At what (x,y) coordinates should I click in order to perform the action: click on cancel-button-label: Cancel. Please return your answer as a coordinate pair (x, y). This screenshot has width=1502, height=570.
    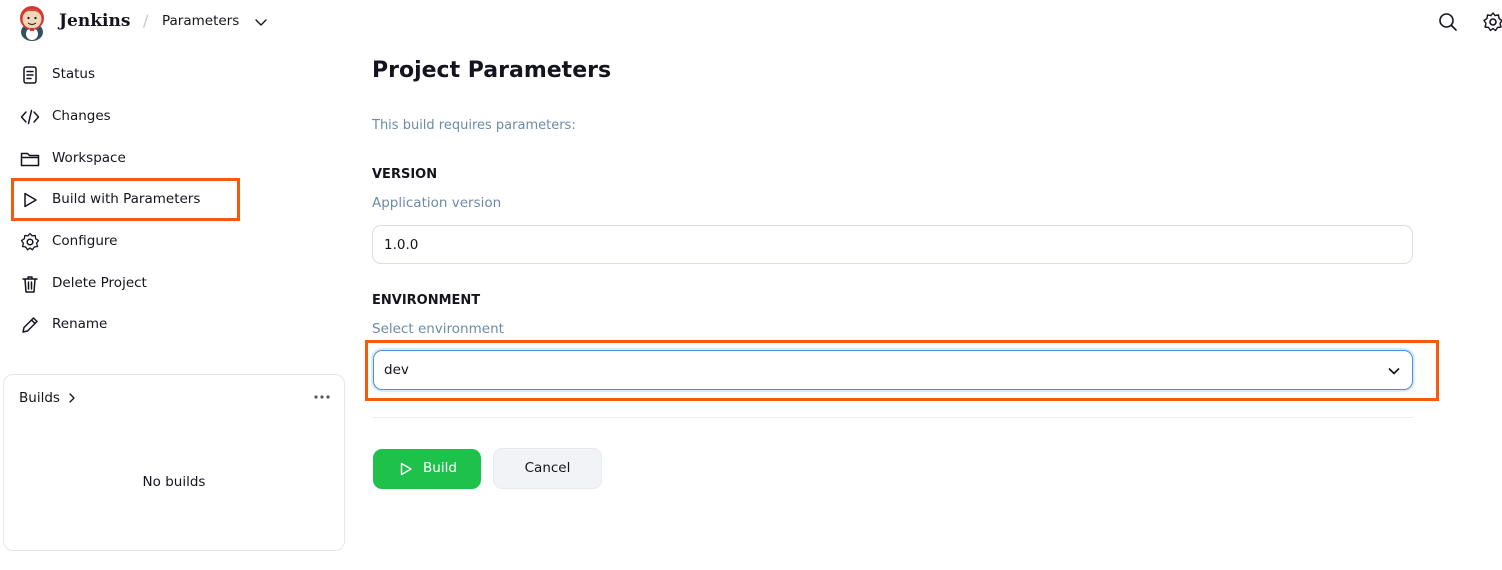
    Looking at the image, I should click on (547, 468).